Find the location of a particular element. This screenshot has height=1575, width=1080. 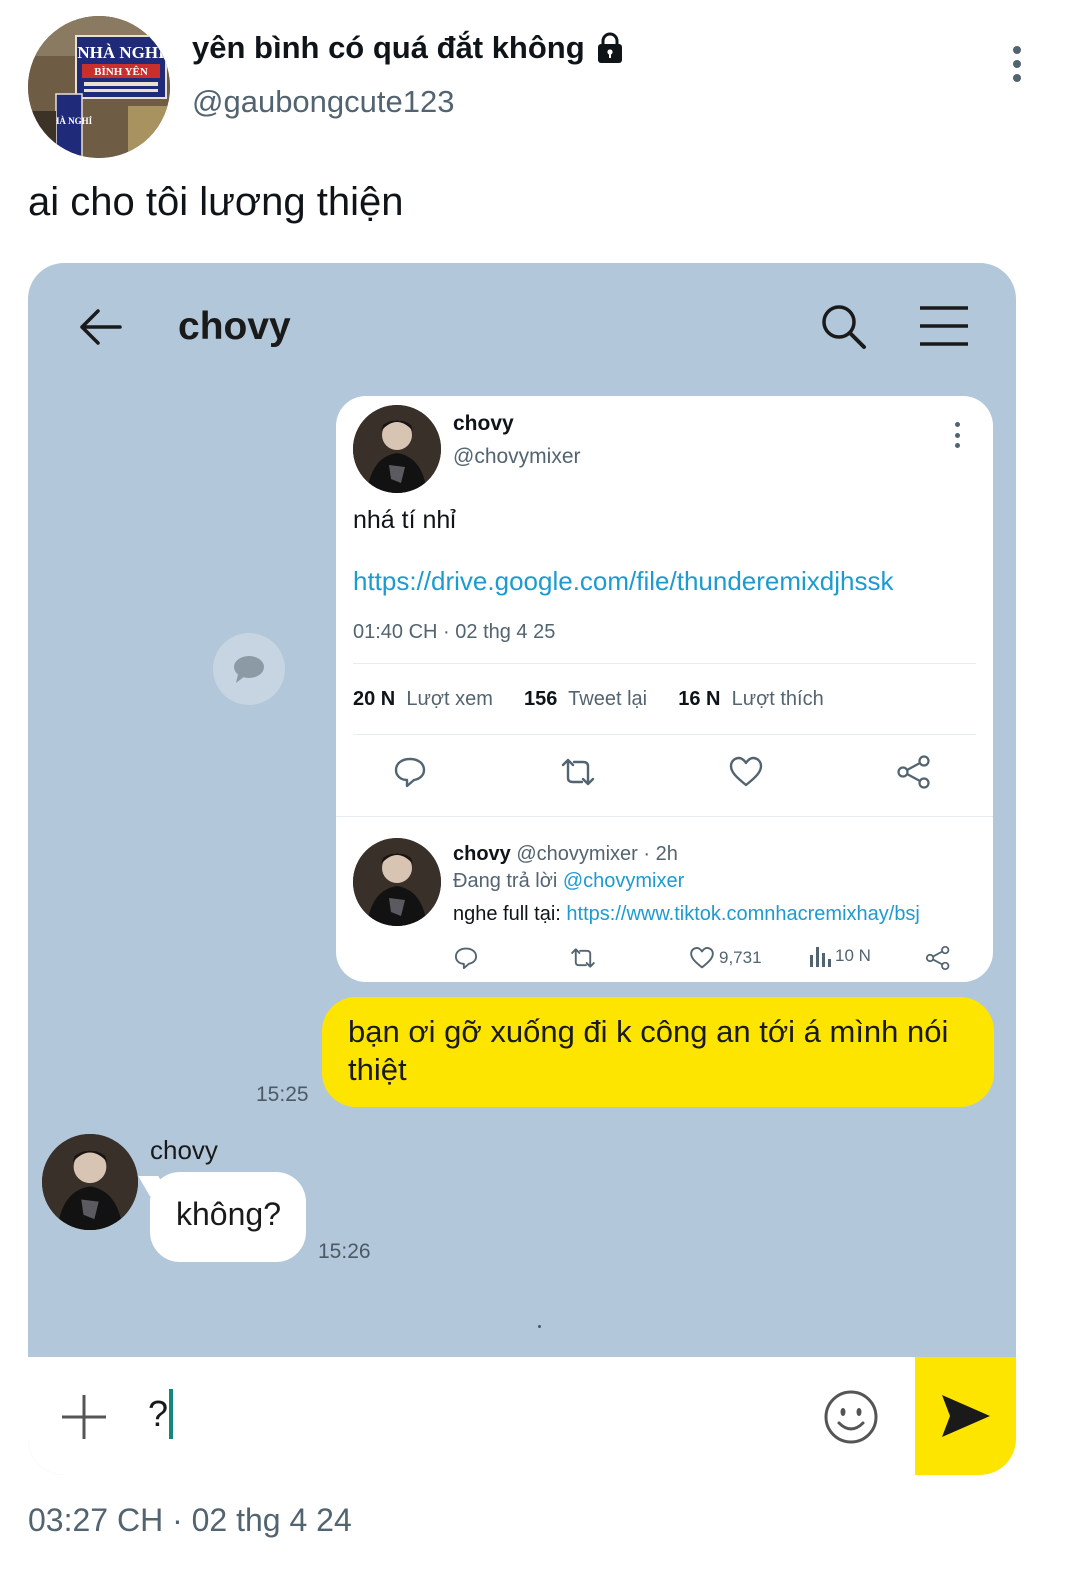

send-button is located at coordinates (965, 1416).